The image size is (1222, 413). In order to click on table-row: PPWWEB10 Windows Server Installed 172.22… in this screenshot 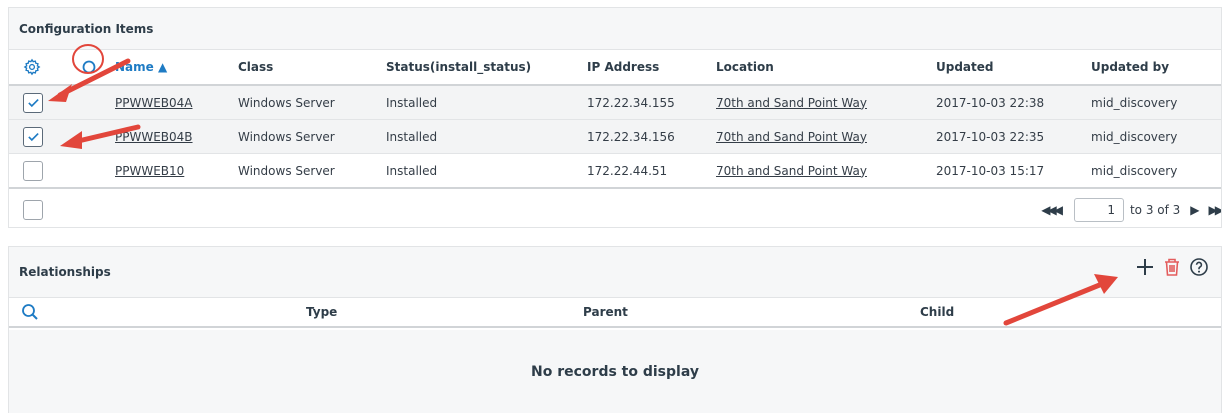, I will do `click(615, 171)`.